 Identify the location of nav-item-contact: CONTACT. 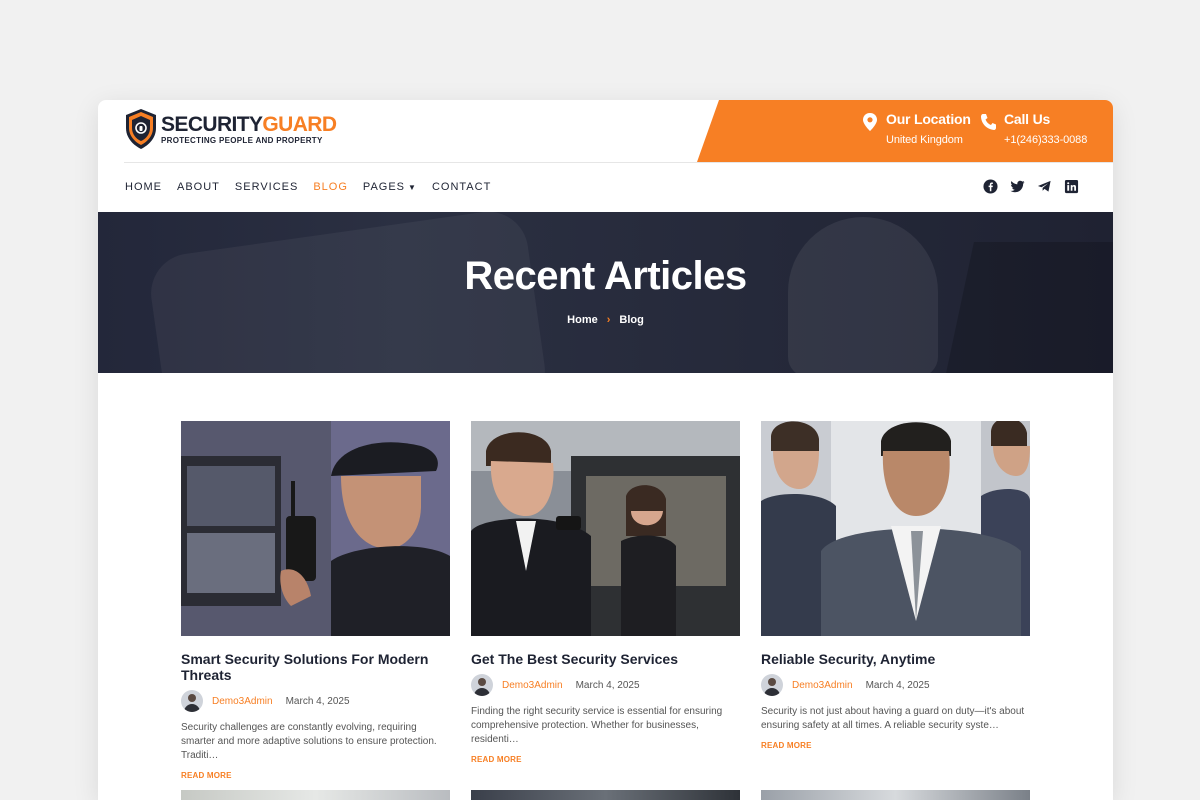
(461, 187).